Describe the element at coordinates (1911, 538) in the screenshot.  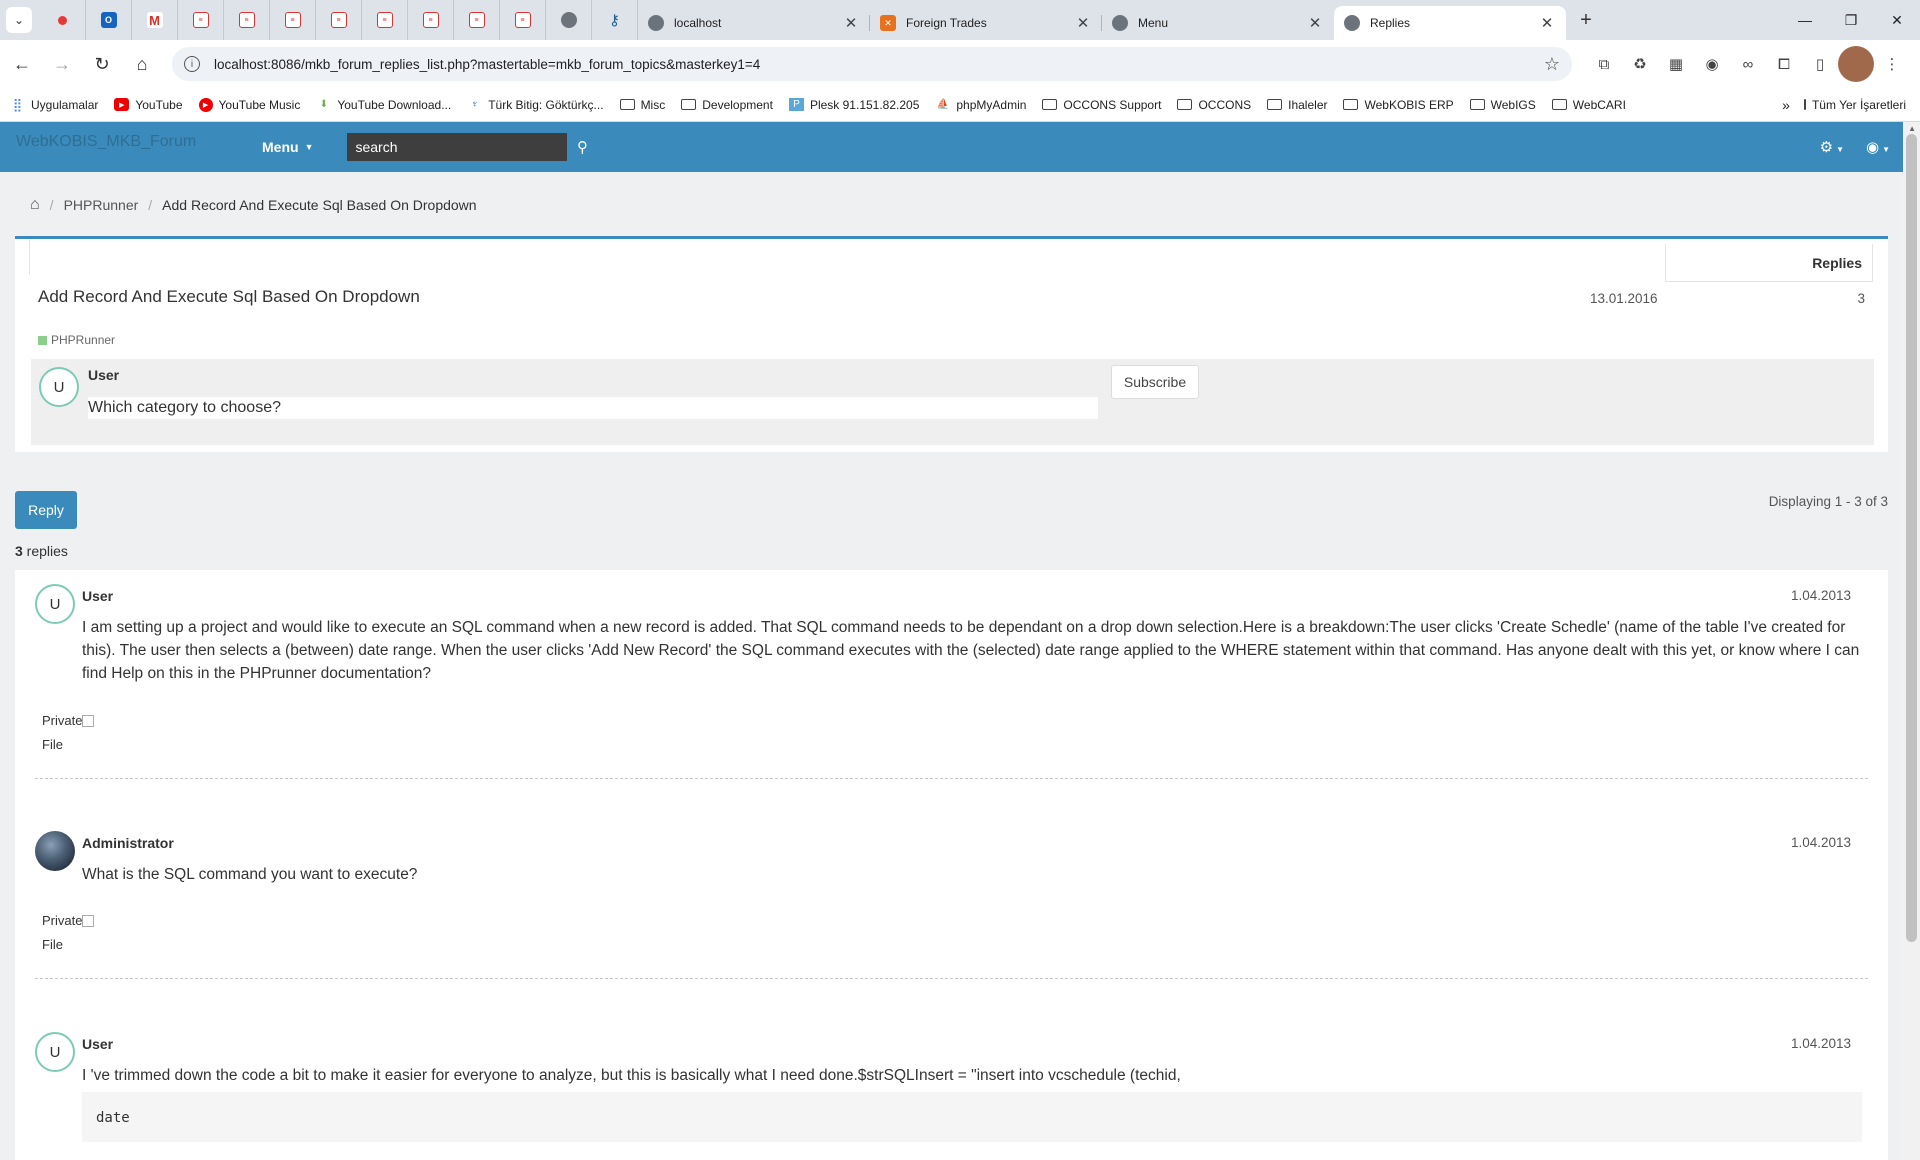
I see `scrollbar-thumb` at that location.